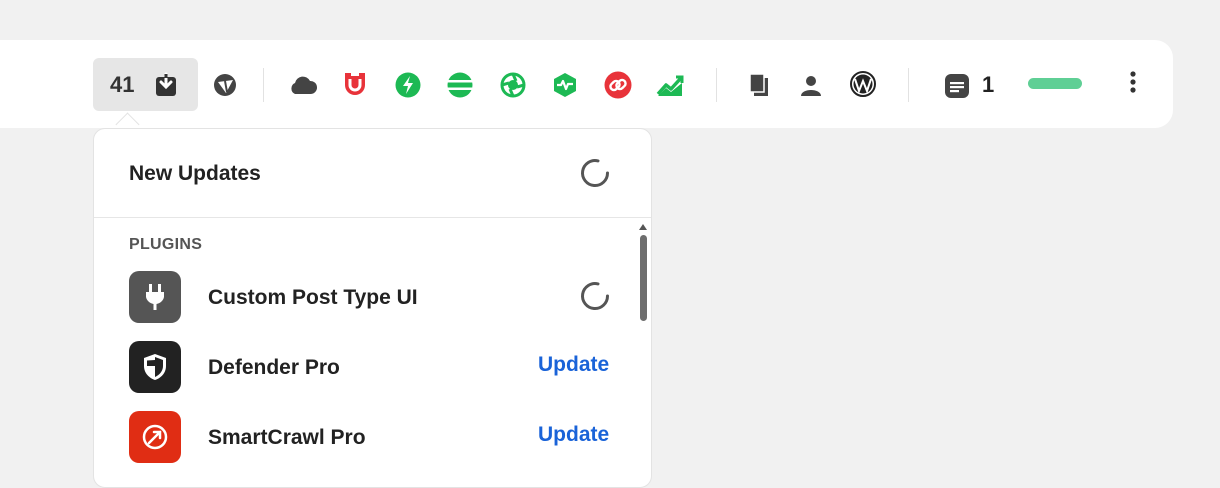  What do you see at coordinates (166, 244) in the screenshot?
I see `section-label-plugins: PLUGINS` at bounding box center [166, 244].